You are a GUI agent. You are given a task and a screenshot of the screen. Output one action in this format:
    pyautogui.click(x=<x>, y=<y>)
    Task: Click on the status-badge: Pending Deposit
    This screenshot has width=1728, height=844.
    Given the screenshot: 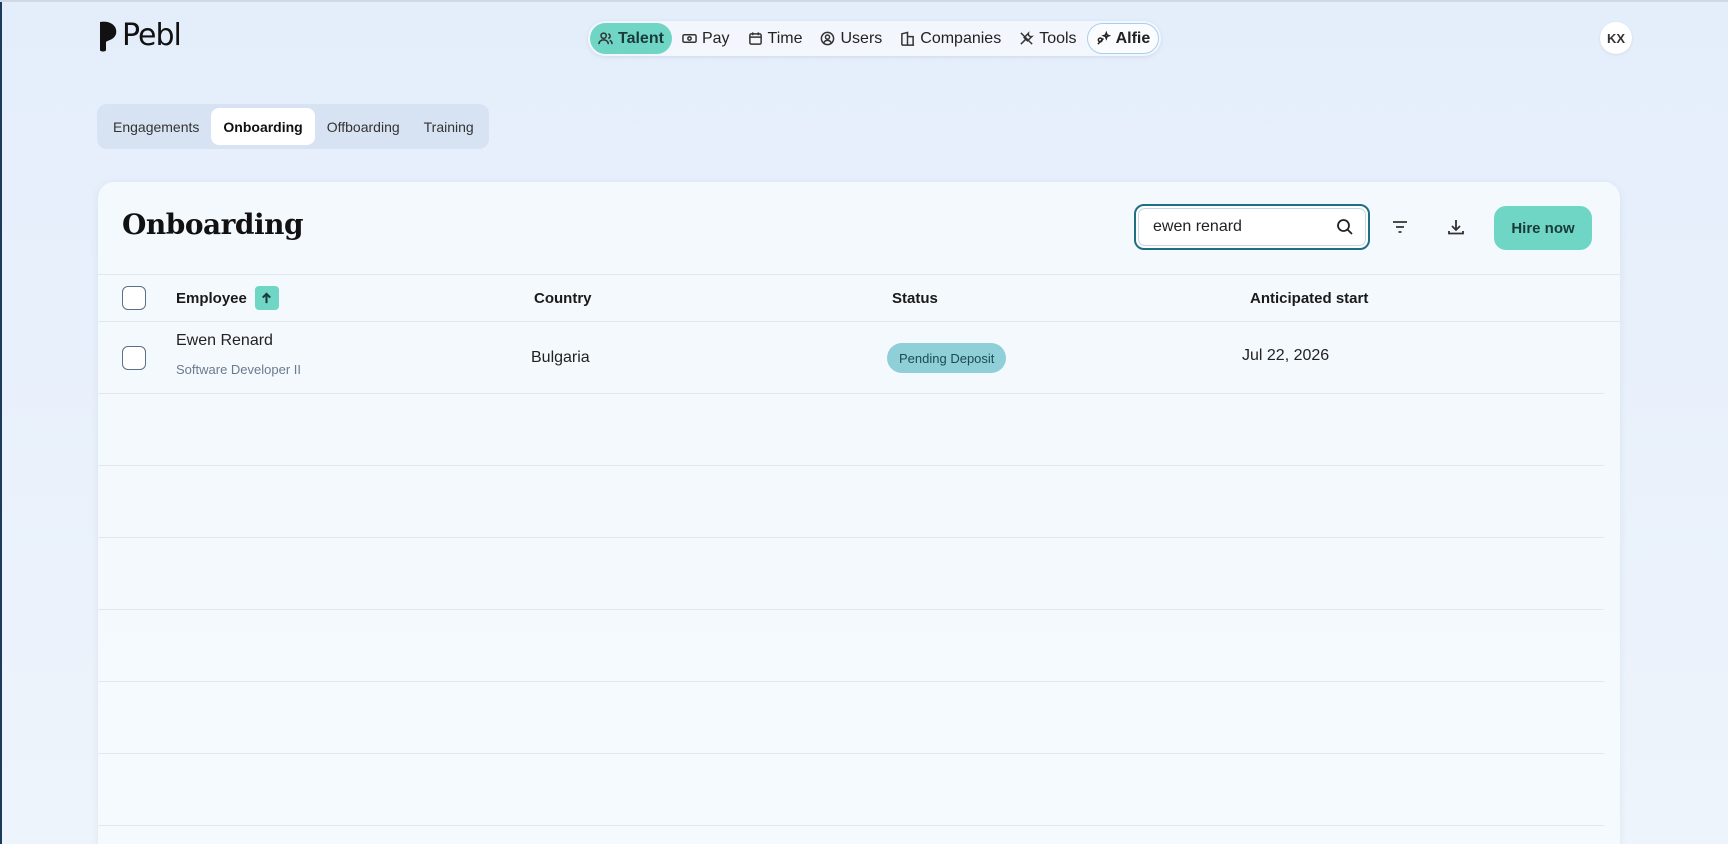 What is the action you would take?
    pyautogui.click(x=947, y=358)
    